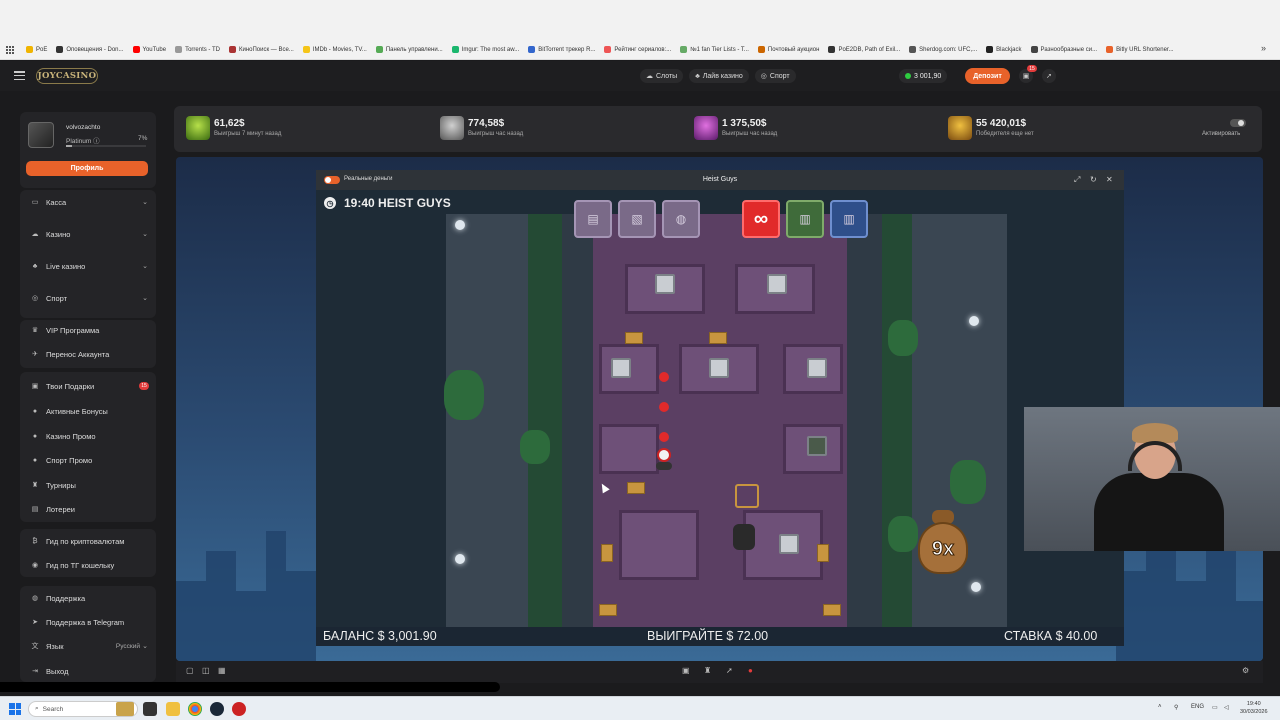 The width and height of the screenshot is (1280, 720). Describe the element at coordinates (88, 485) in the screenshot. I see `sidebar-item-tournaments: ♜ Турниры` at that location.